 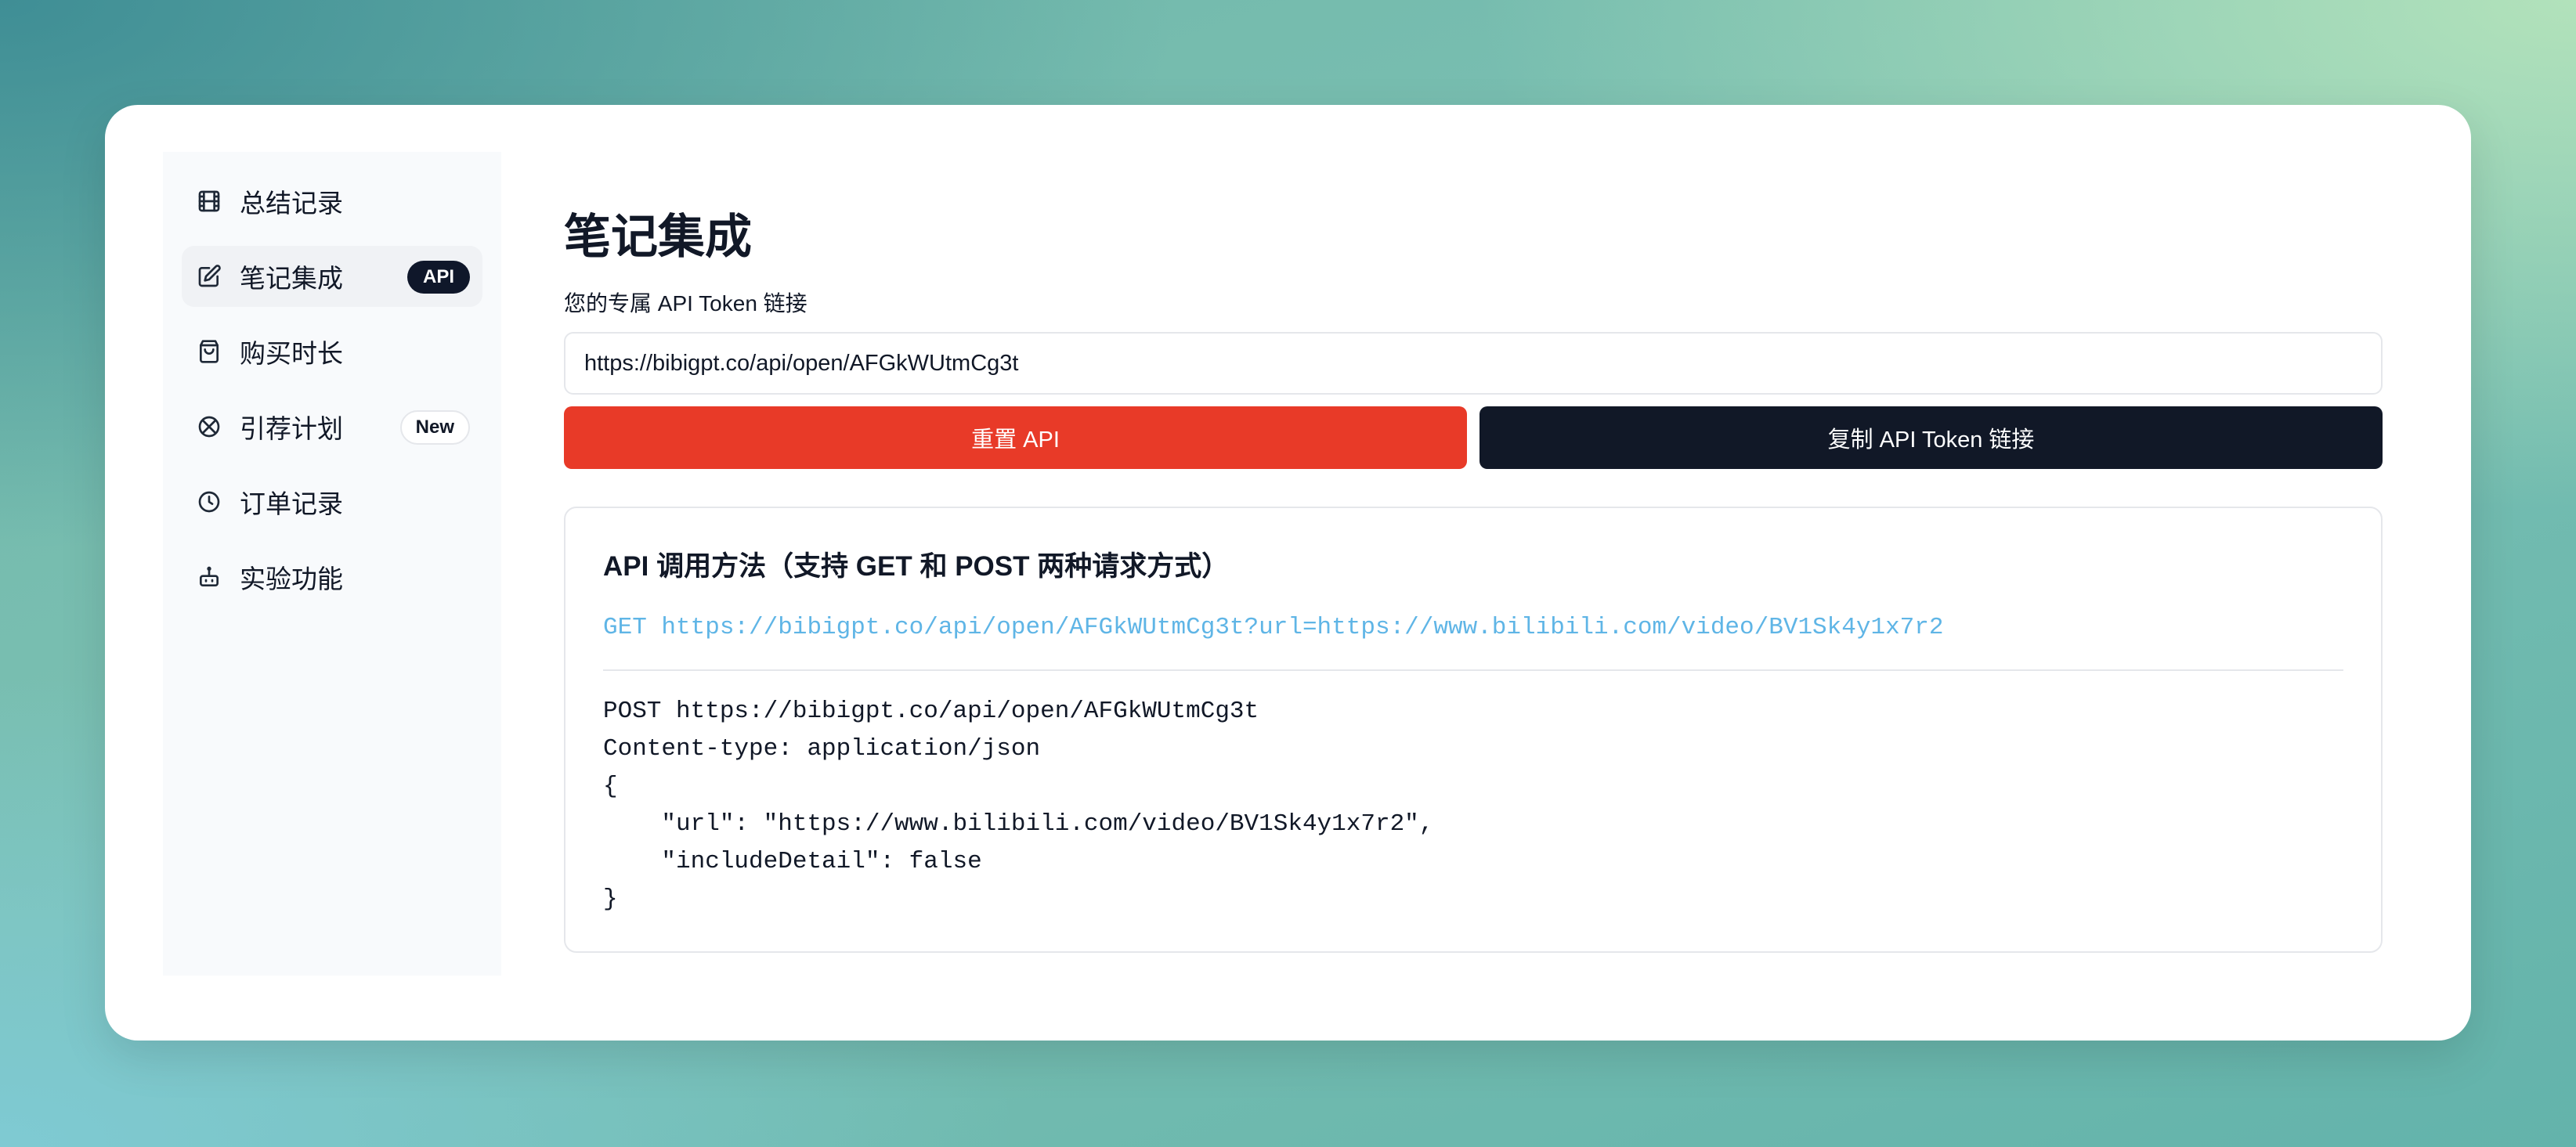 I want to click on usage-title: API 调用方法（支持 GET 和 POST 两种请求方式）, so click(x=916, y=566).